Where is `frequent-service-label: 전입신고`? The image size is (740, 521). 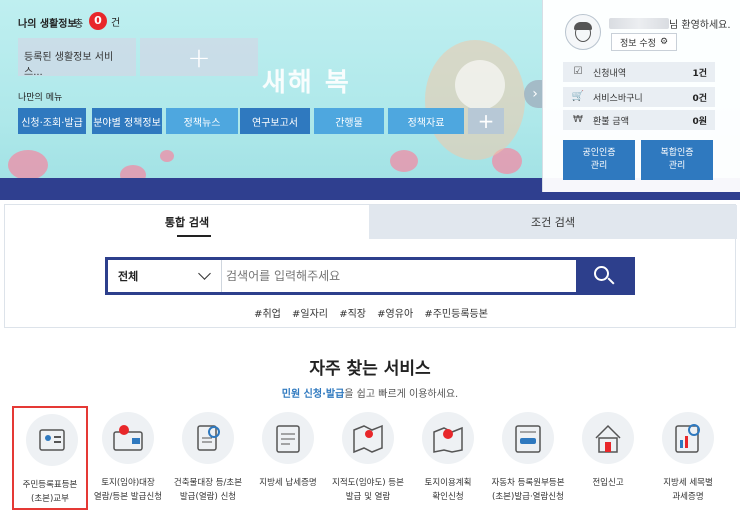 frequent-service-label: 전입신고 is located at coordinates (608, 483).